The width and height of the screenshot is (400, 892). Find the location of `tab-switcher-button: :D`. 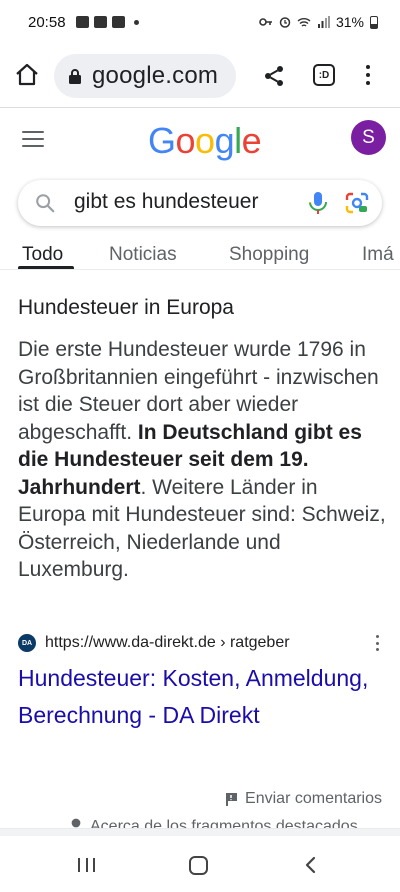

tab-switcher-button: :D is located at coordinates (324, 75).